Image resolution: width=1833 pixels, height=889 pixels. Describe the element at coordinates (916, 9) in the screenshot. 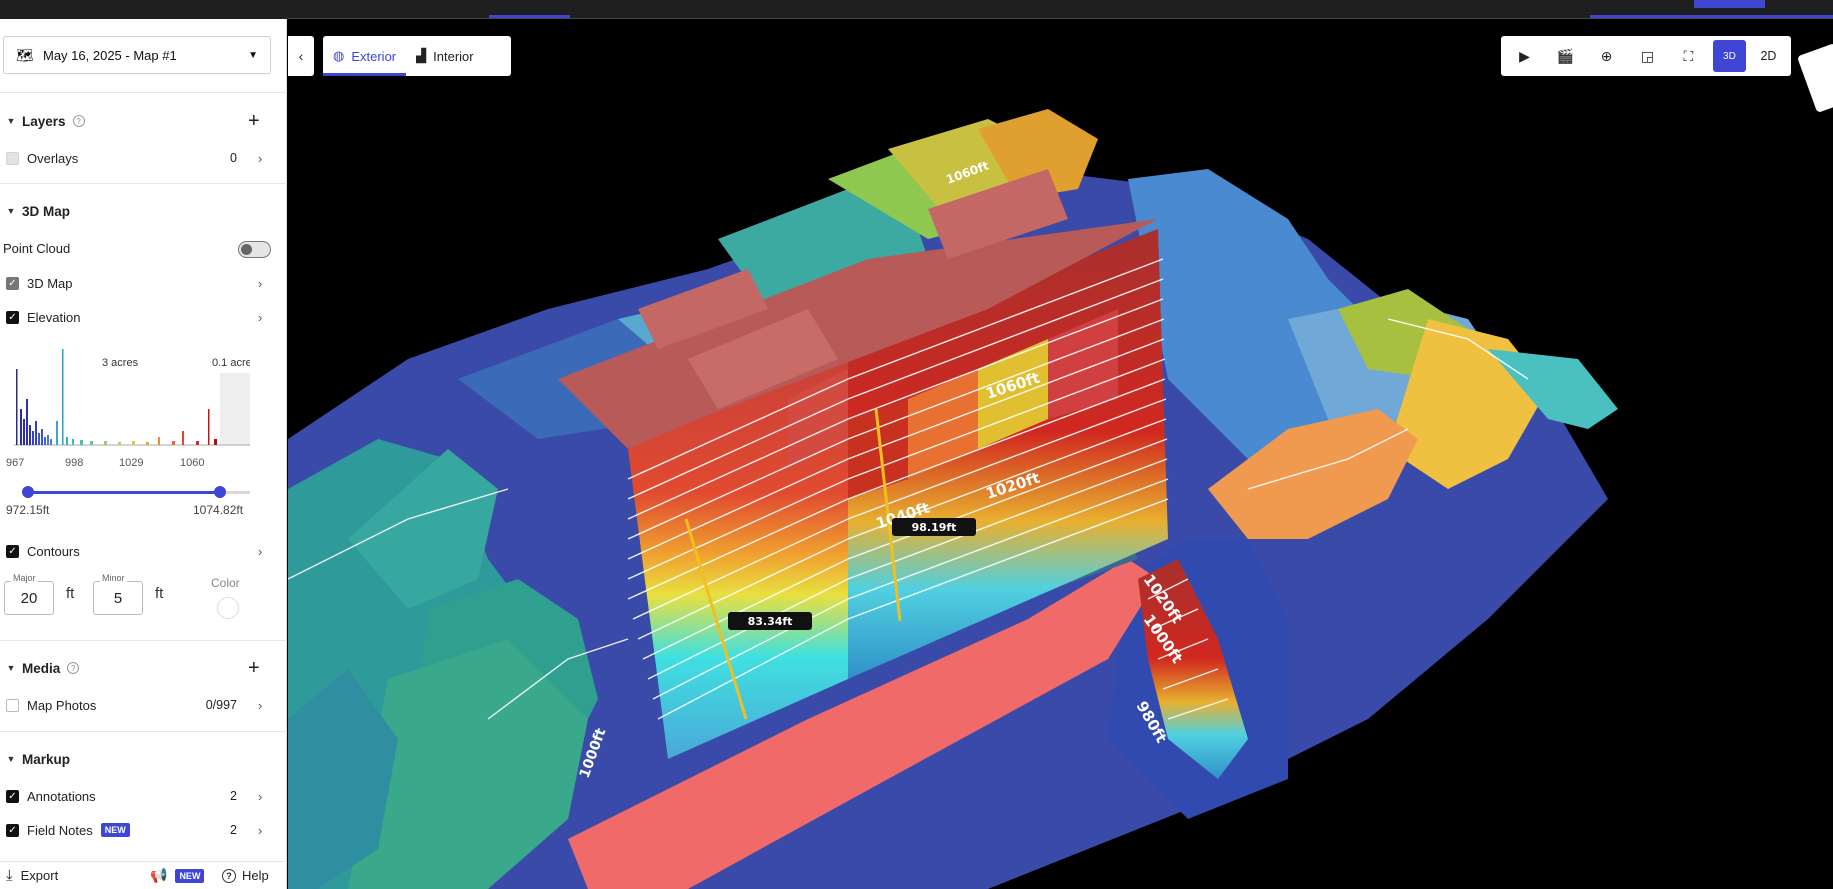

I see `top-bar` at that location.